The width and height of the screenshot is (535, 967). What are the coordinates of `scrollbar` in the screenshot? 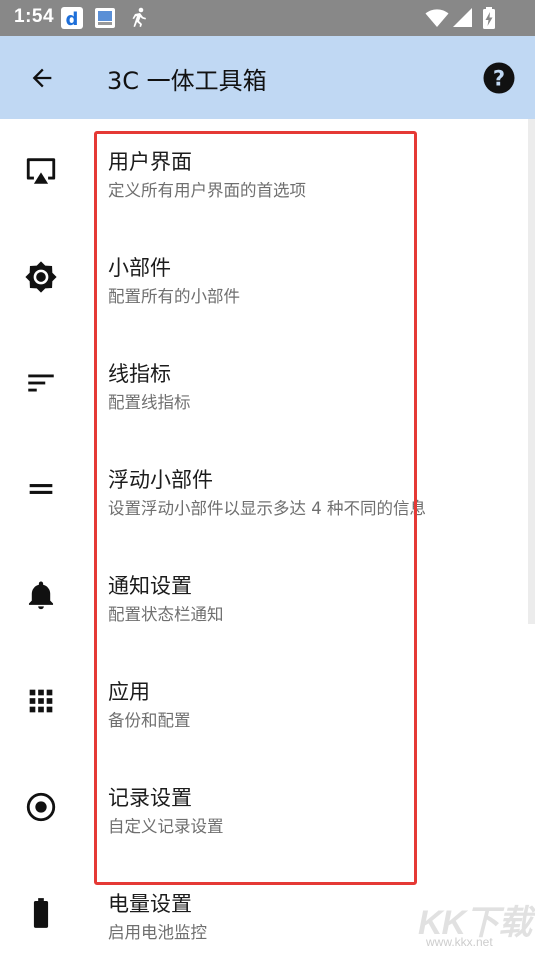 It's located at (531, 371).